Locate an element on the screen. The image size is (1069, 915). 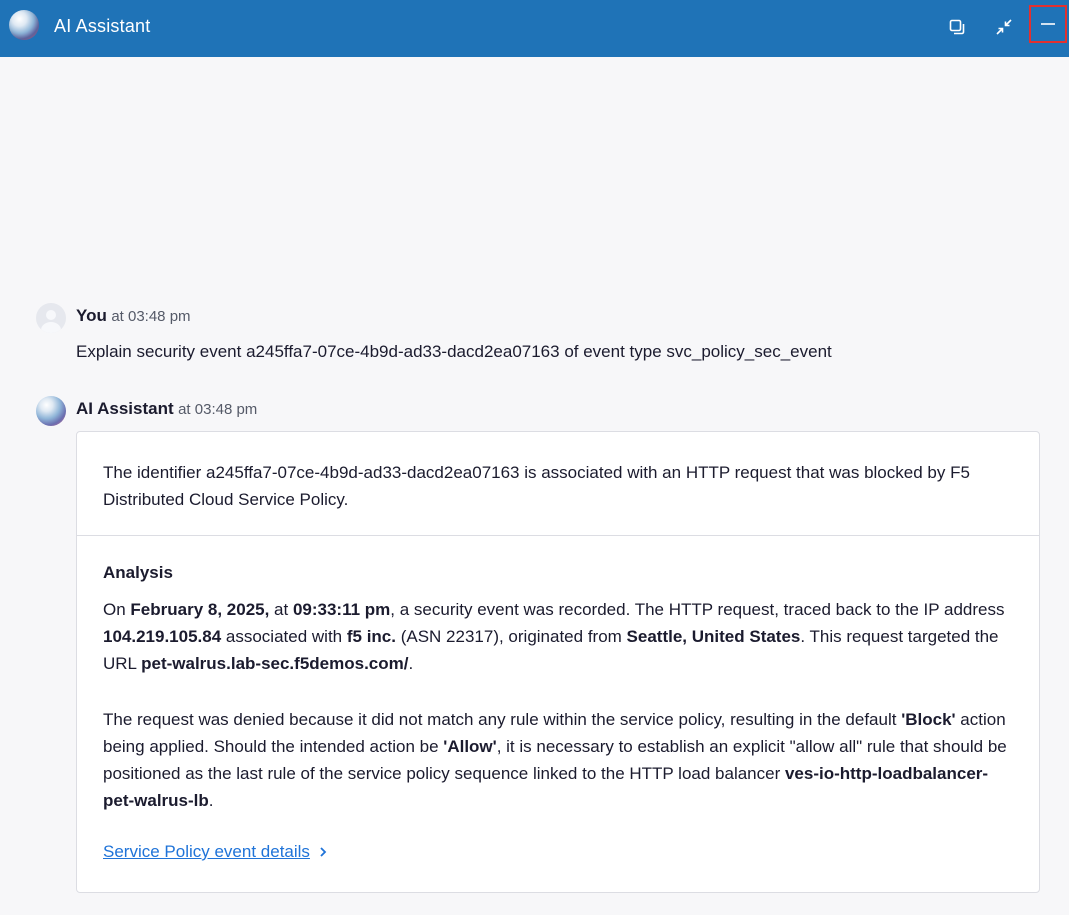
assistant-author: AI Assistant is located at coordinates (125, 408).